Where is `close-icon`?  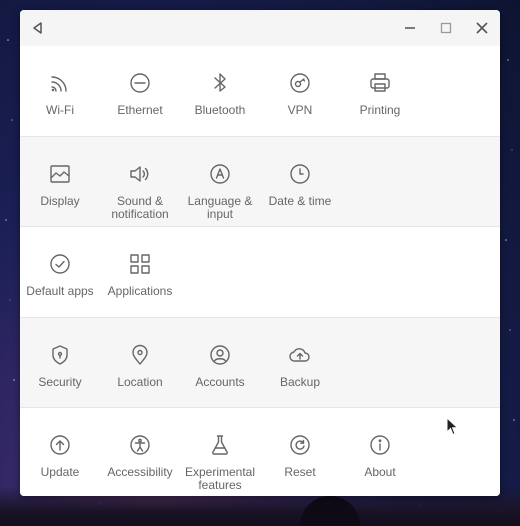 close-icon is located at coordinates (482, 28).